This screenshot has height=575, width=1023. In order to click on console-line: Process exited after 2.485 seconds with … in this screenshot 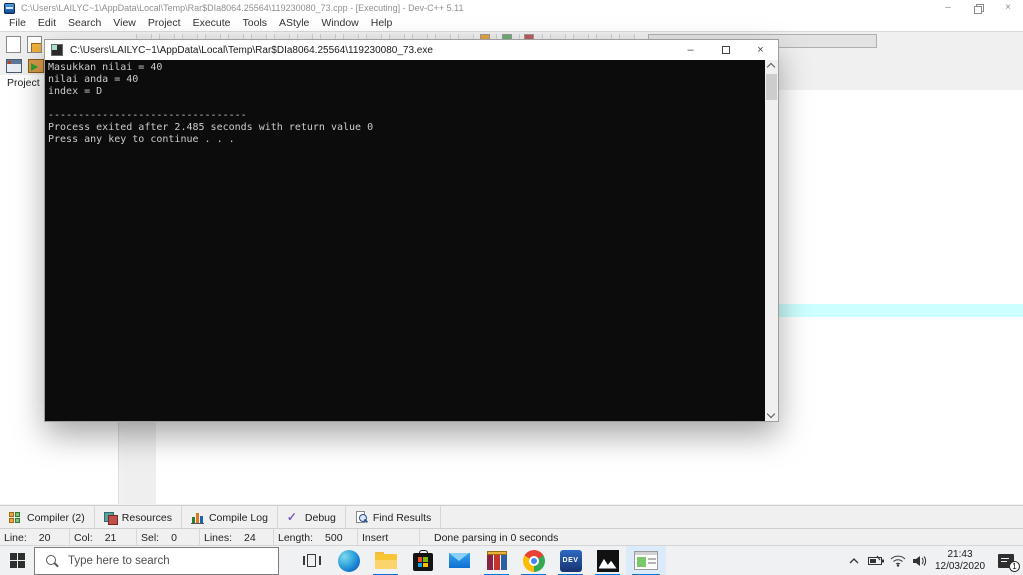, I will do `click(211, 127)`.